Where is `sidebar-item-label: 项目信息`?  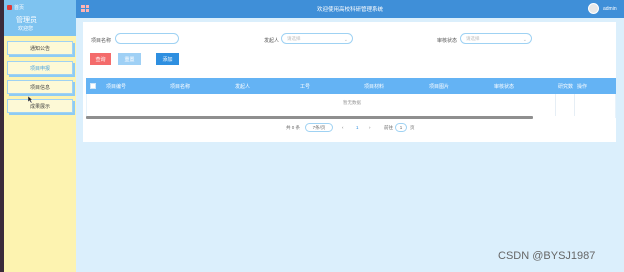
sidebar-item-label: 项目信息 is located at coordinates (39, 87).